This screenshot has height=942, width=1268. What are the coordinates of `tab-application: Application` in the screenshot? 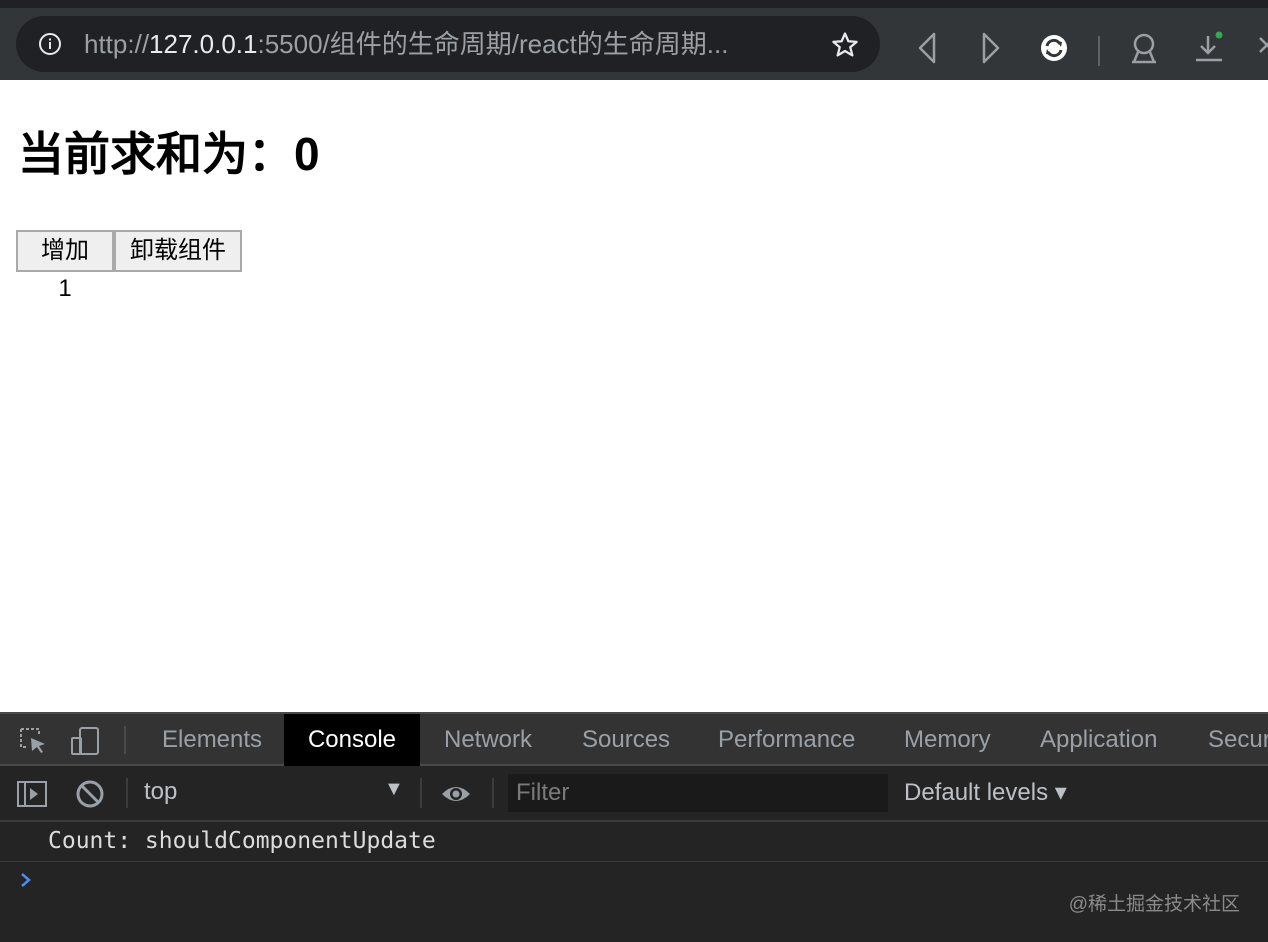 It's located at (1098, 740).